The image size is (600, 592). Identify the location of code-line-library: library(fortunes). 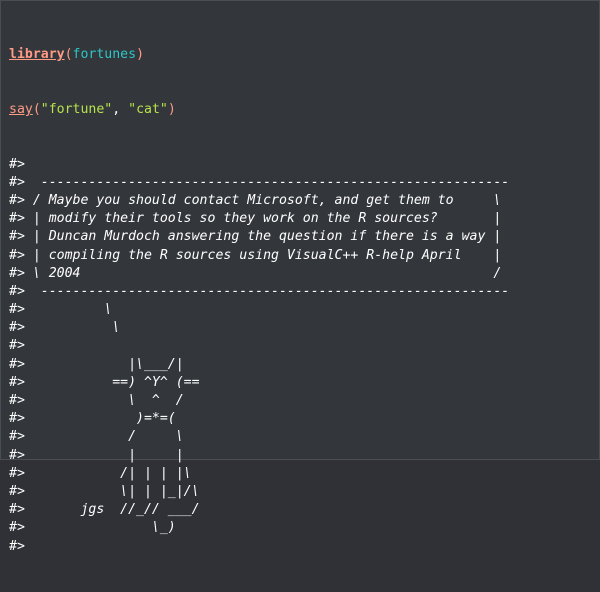
(259, 55).